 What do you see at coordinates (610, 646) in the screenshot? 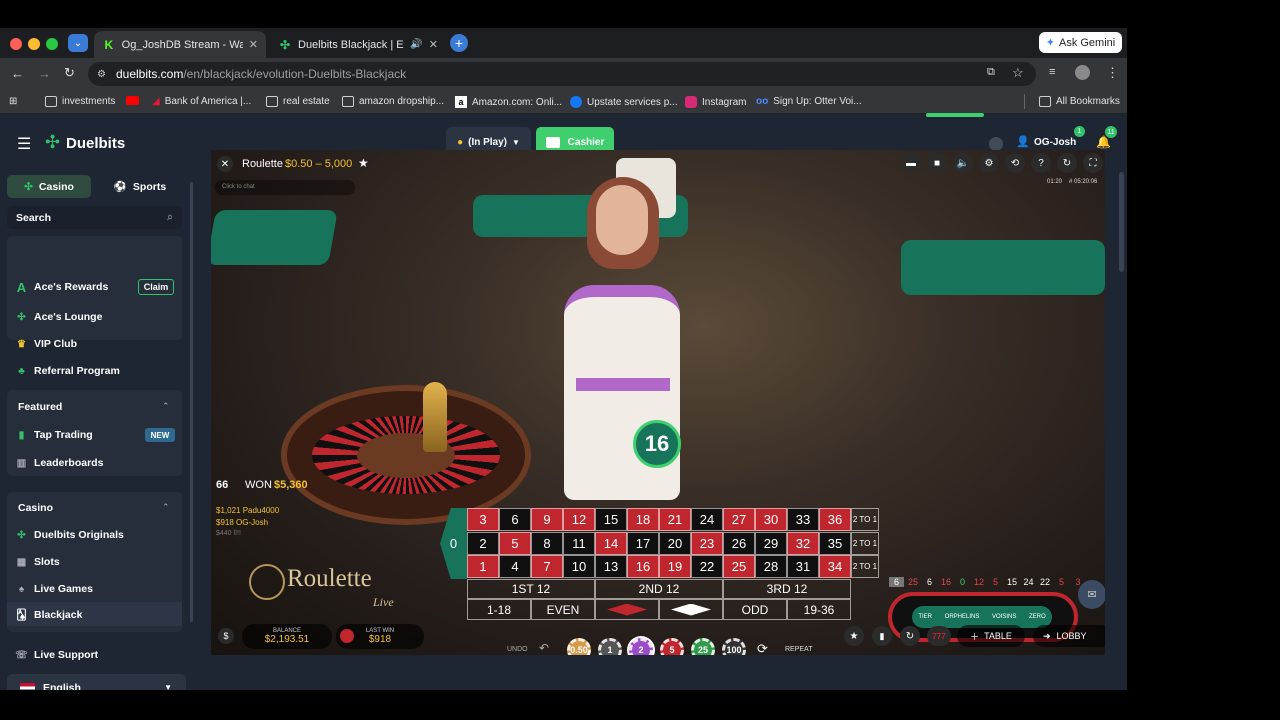
I see `chip-1: 1` at bounding box center [610, 646].